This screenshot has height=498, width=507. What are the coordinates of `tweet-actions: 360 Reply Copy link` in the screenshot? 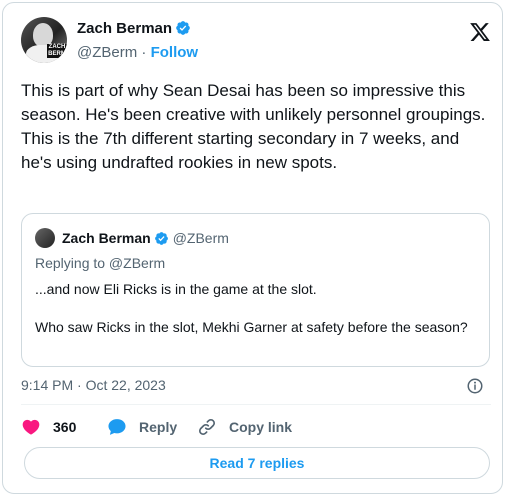 It's located at (256, 427).